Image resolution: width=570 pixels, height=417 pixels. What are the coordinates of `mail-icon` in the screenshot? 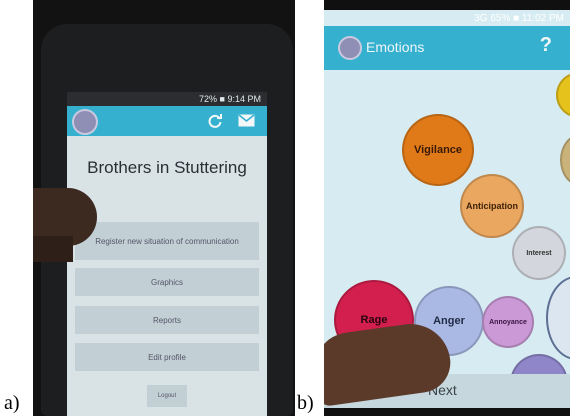 It's located at (246, 120).